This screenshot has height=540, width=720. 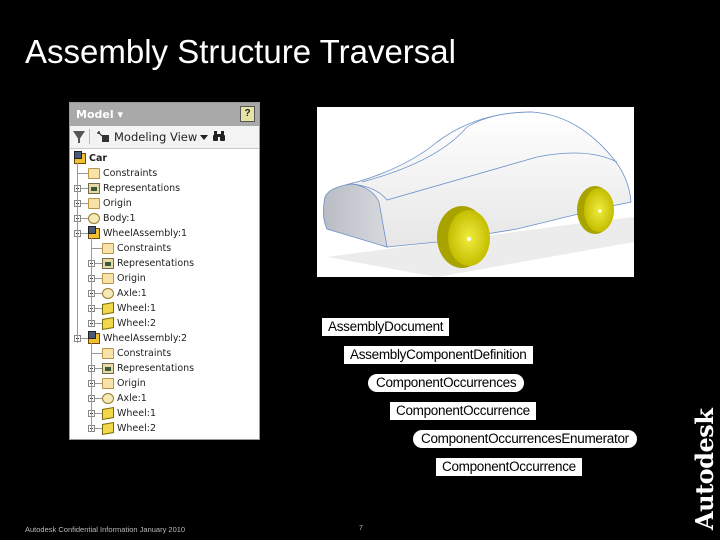 What do you see at coordinates (155, 137) in the screenshot?
I see `modeling-view-label: Modeling View` at bounding box center [155, 137].